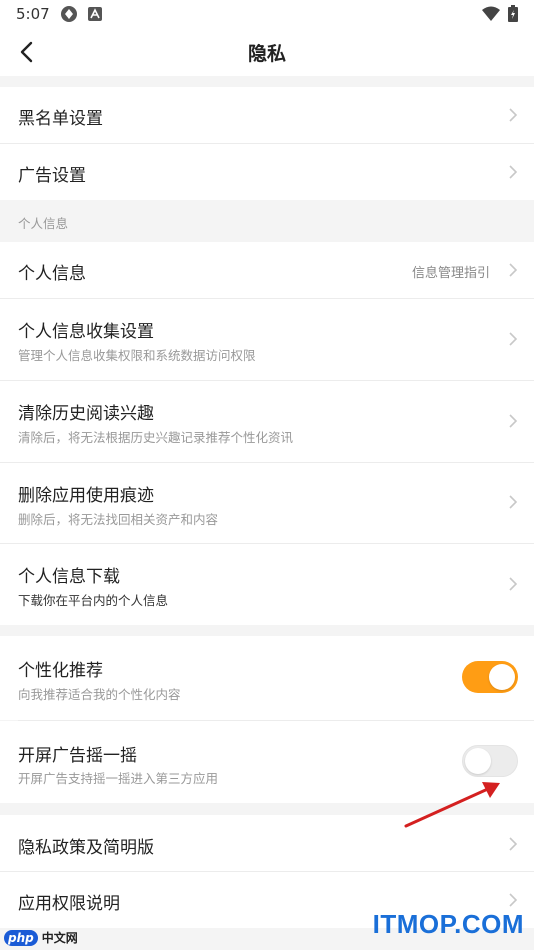 This screenshot has height=950, width=534. Describe the element at coordinates (60, 671) in the screenshot. I see `row-label: 个性化推荐` at that location.